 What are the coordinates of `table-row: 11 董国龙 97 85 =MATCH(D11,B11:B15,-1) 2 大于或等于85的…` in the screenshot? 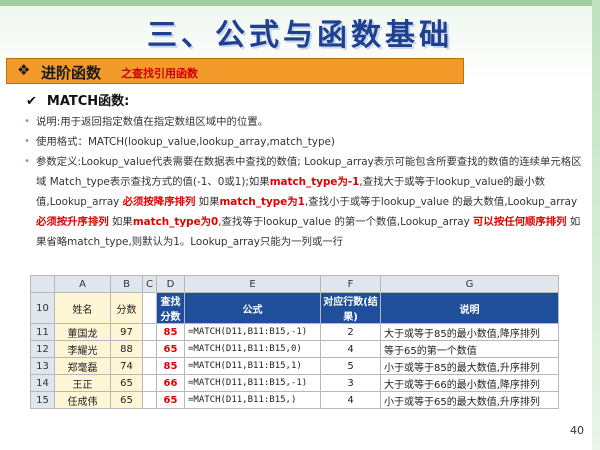 It's located at (294, 332).